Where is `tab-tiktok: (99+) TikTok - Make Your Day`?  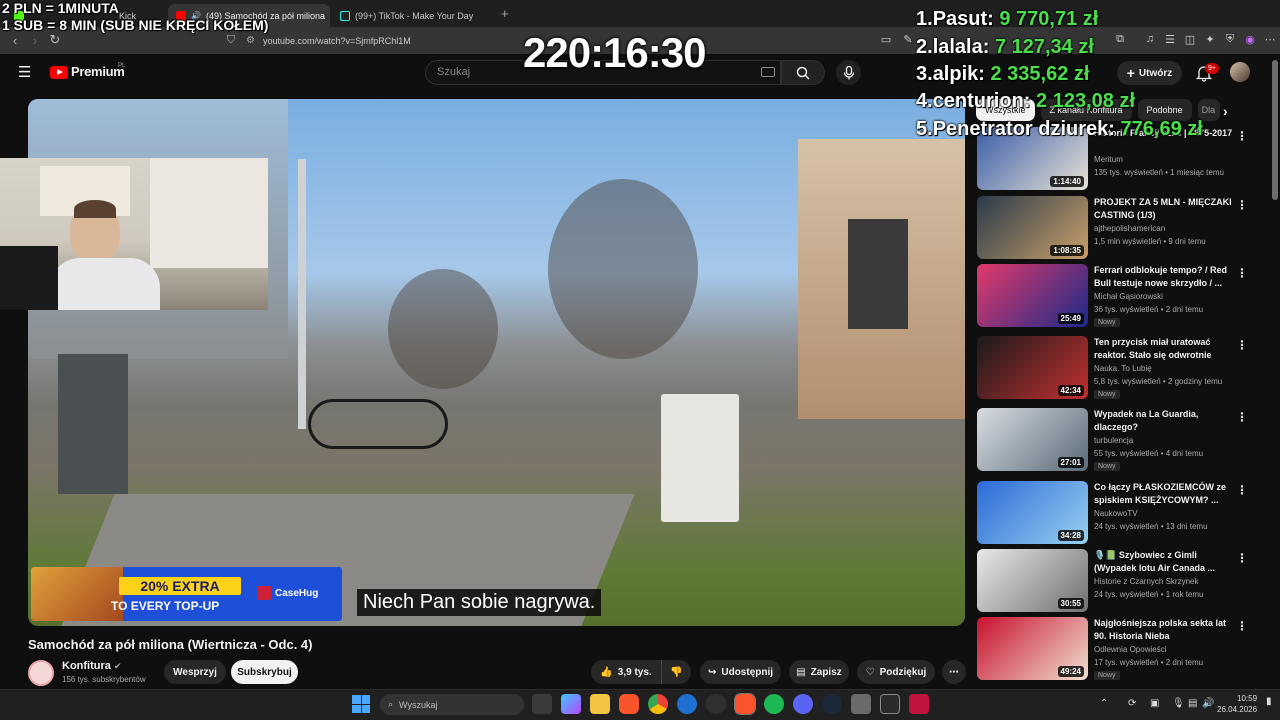
tab-tiktok: (99+) TikTok - Make Your Day is located at coordinates (413, 15).